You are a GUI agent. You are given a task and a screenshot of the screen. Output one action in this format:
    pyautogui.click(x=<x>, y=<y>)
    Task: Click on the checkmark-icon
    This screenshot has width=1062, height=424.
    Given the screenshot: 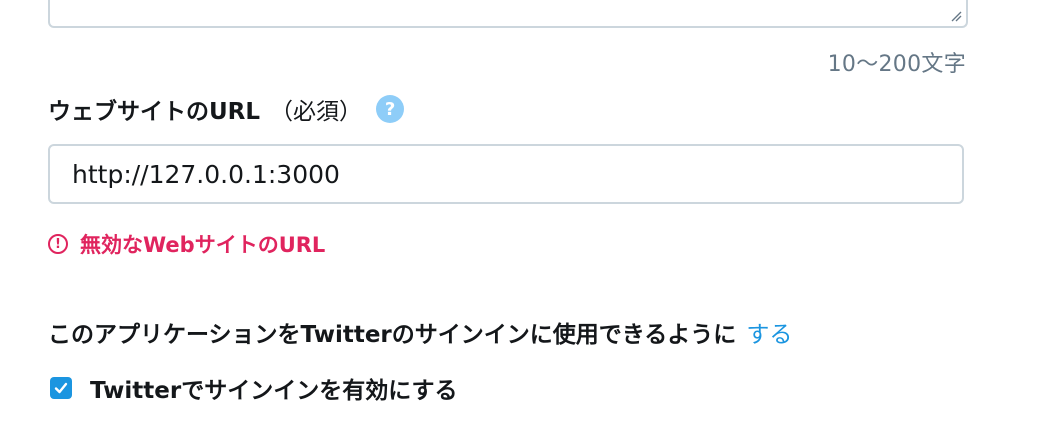 What is the action you would take?
    pyautogui.click(x=61, y=388)
    